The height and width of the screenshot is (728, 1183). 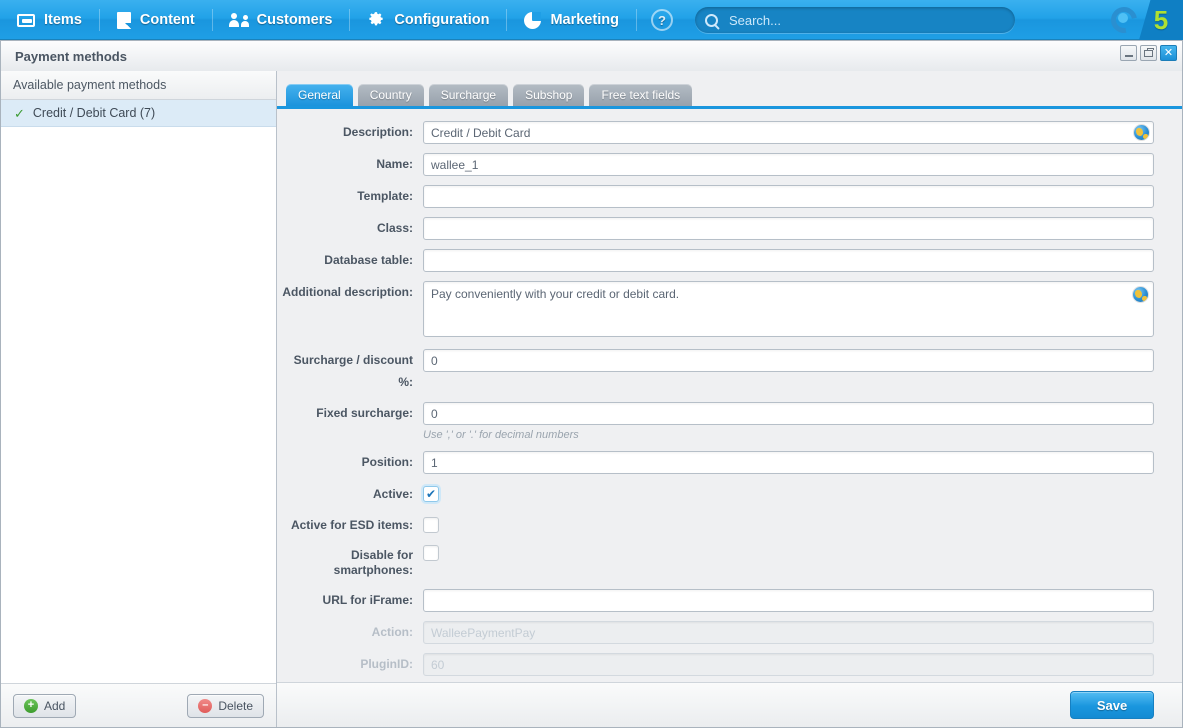 I want to click on fixed-surcharge-hint: Use ',' or '.' for decimal numbers, so click(x=501, y=435).